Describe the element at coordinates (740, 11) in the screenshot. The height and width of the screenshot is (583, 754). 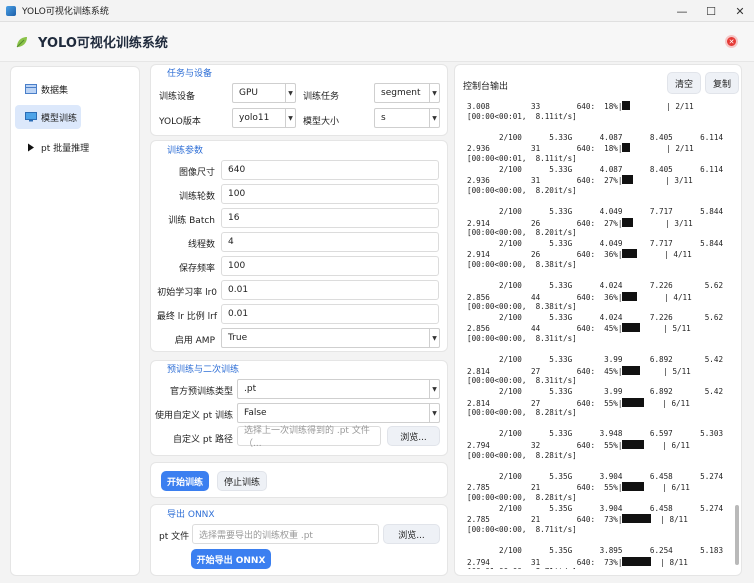
I see `close-window-icon: ✕` at that location.